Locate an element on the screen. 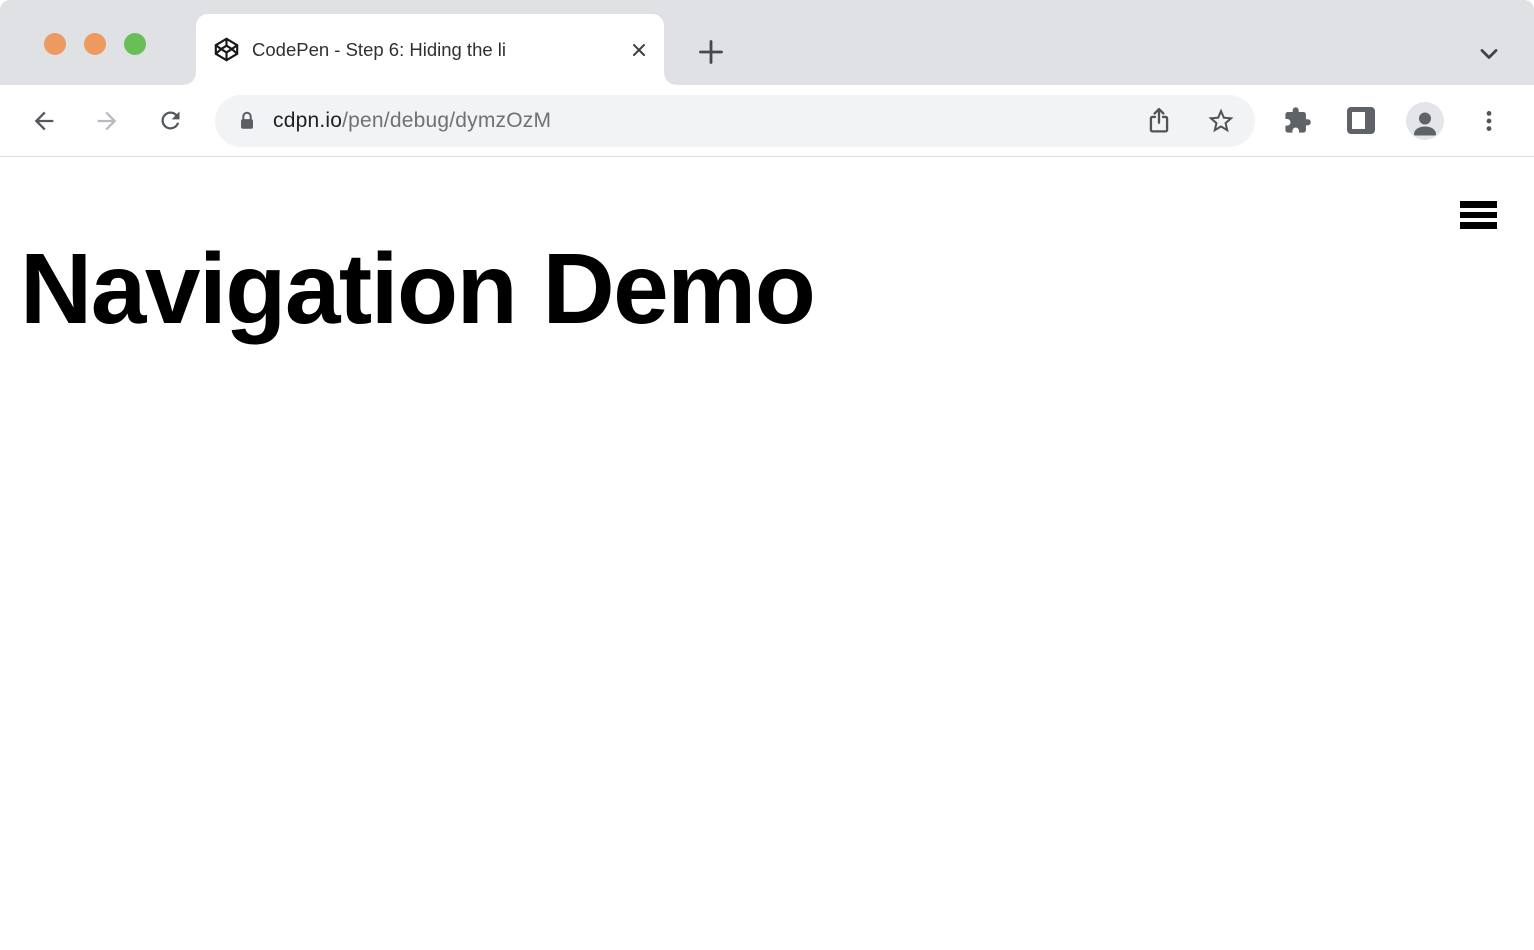  address-bar: cdpn.io/pen/debug/dymzOzM is located at coordinates (735, 120).